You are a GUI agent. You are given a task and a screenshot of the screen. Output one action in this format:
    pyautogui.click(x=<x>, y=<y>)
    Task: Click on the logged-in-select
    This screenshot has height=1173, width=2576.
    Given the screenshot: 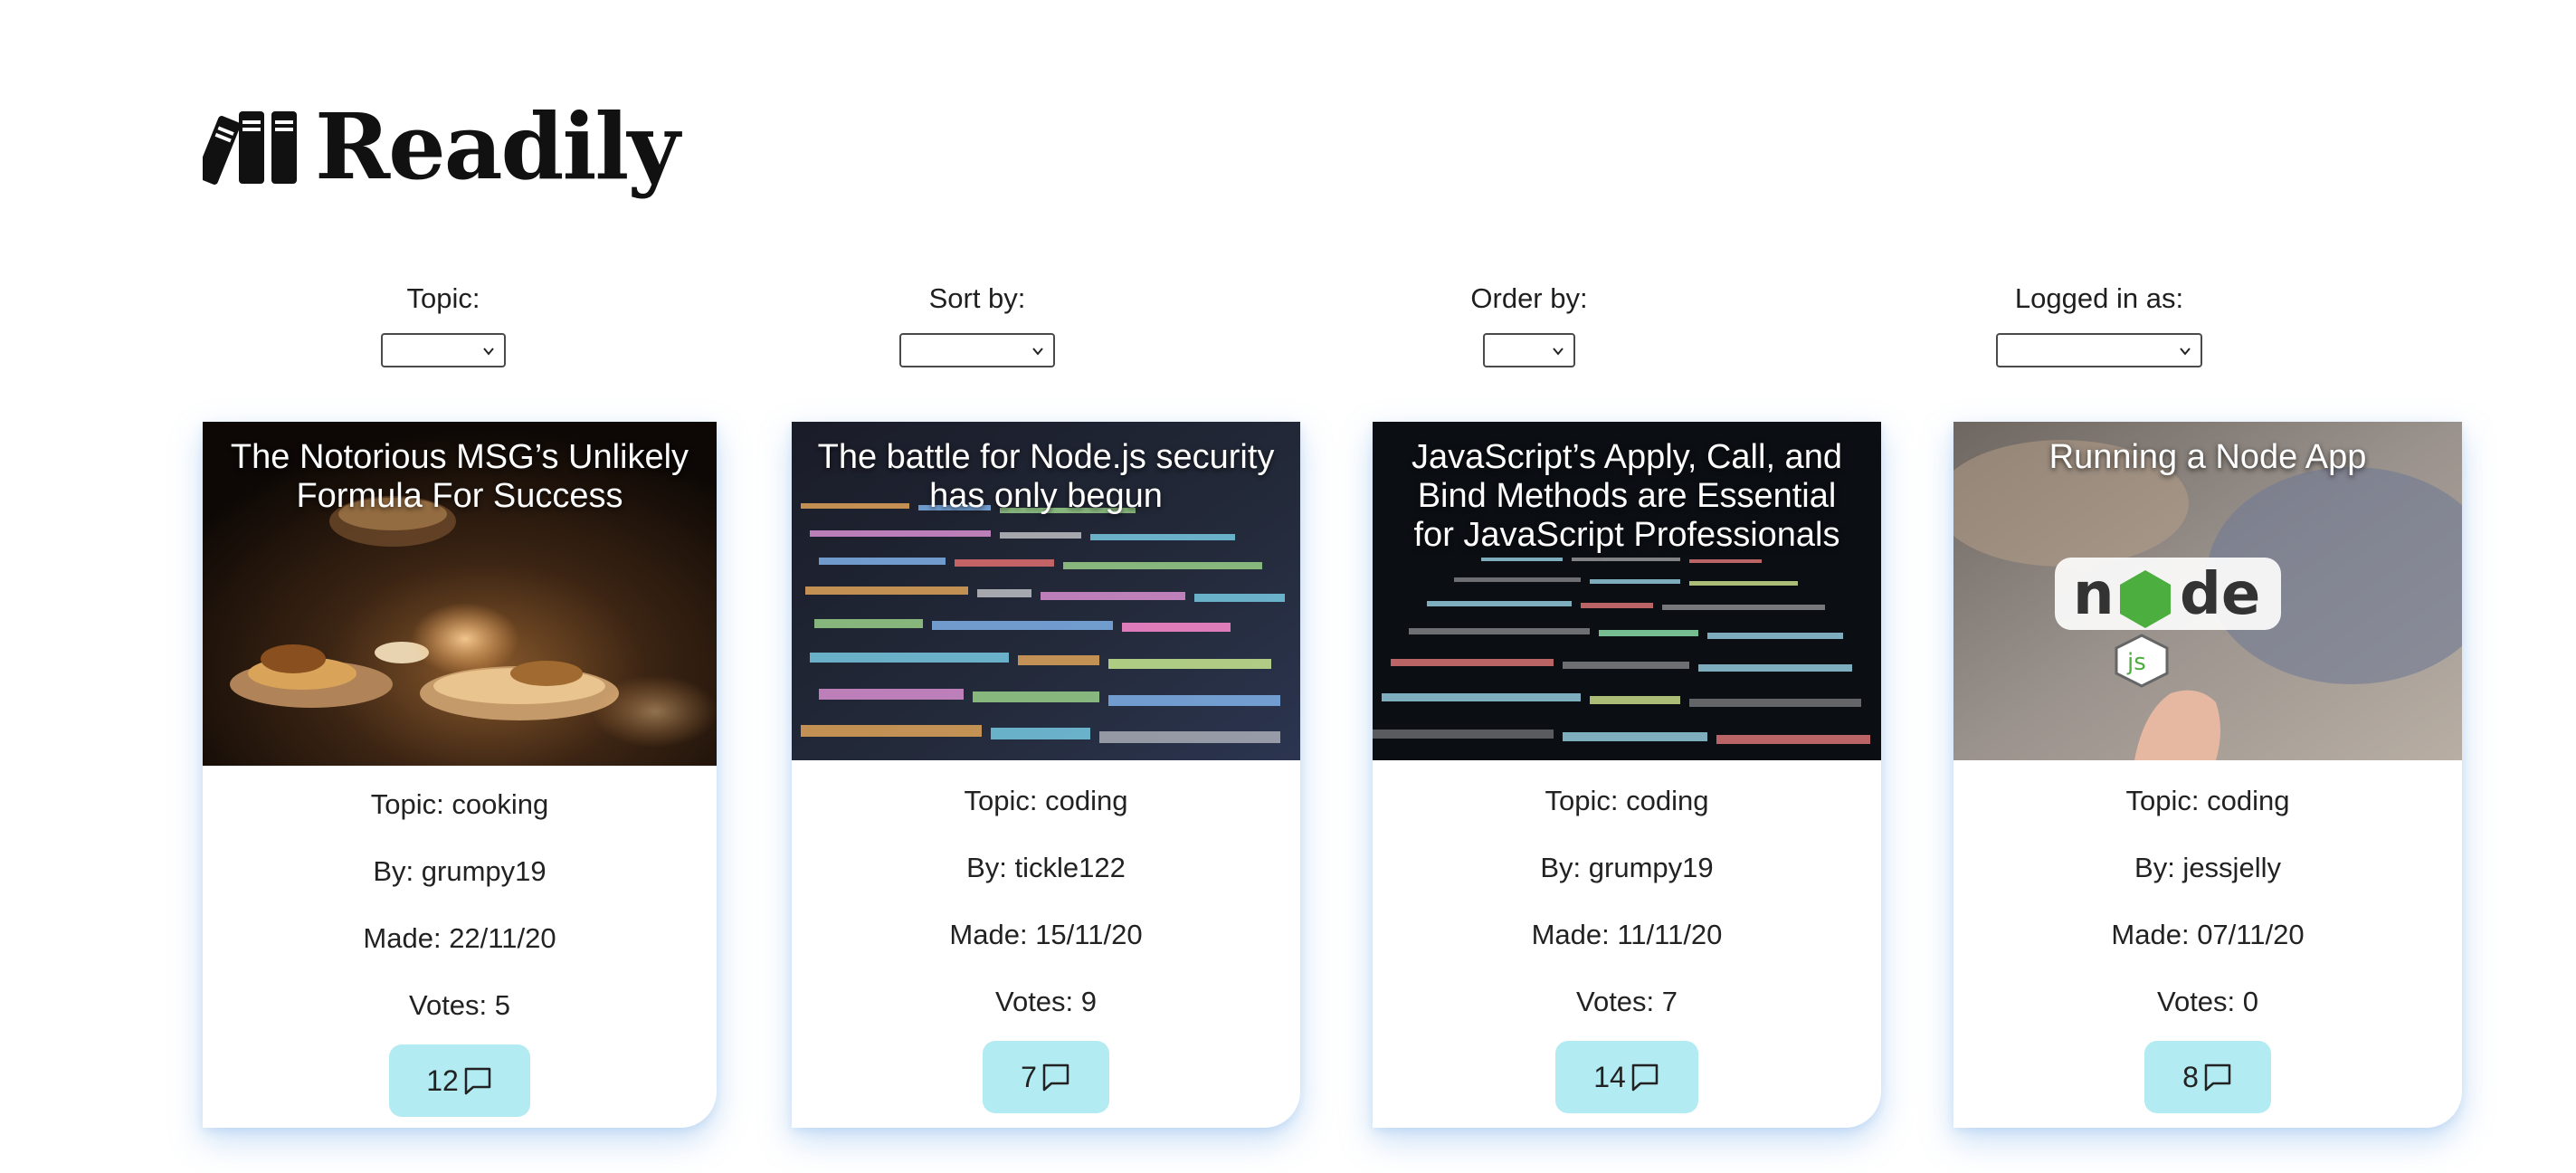 What is the action you would take?
    pyautogui.click(x=2099, y=350)
    